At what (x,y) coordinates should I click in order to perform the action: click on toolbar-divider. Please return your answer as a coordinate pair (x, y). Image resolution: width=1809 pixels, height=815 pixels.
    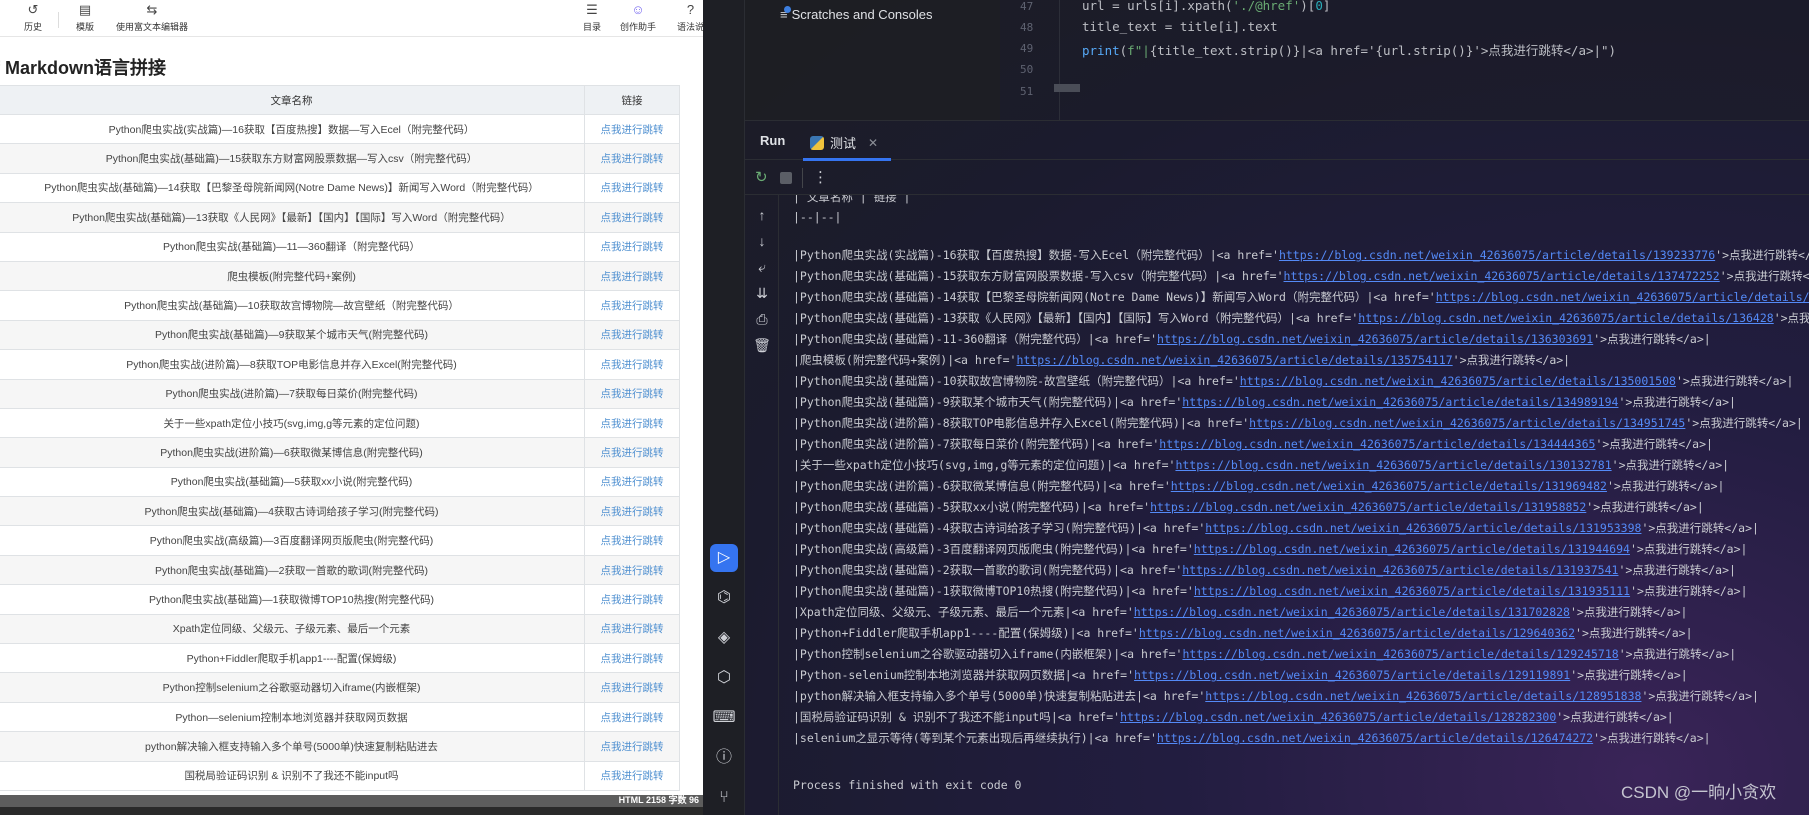
    Looking at the image, I should click on (58, 20).